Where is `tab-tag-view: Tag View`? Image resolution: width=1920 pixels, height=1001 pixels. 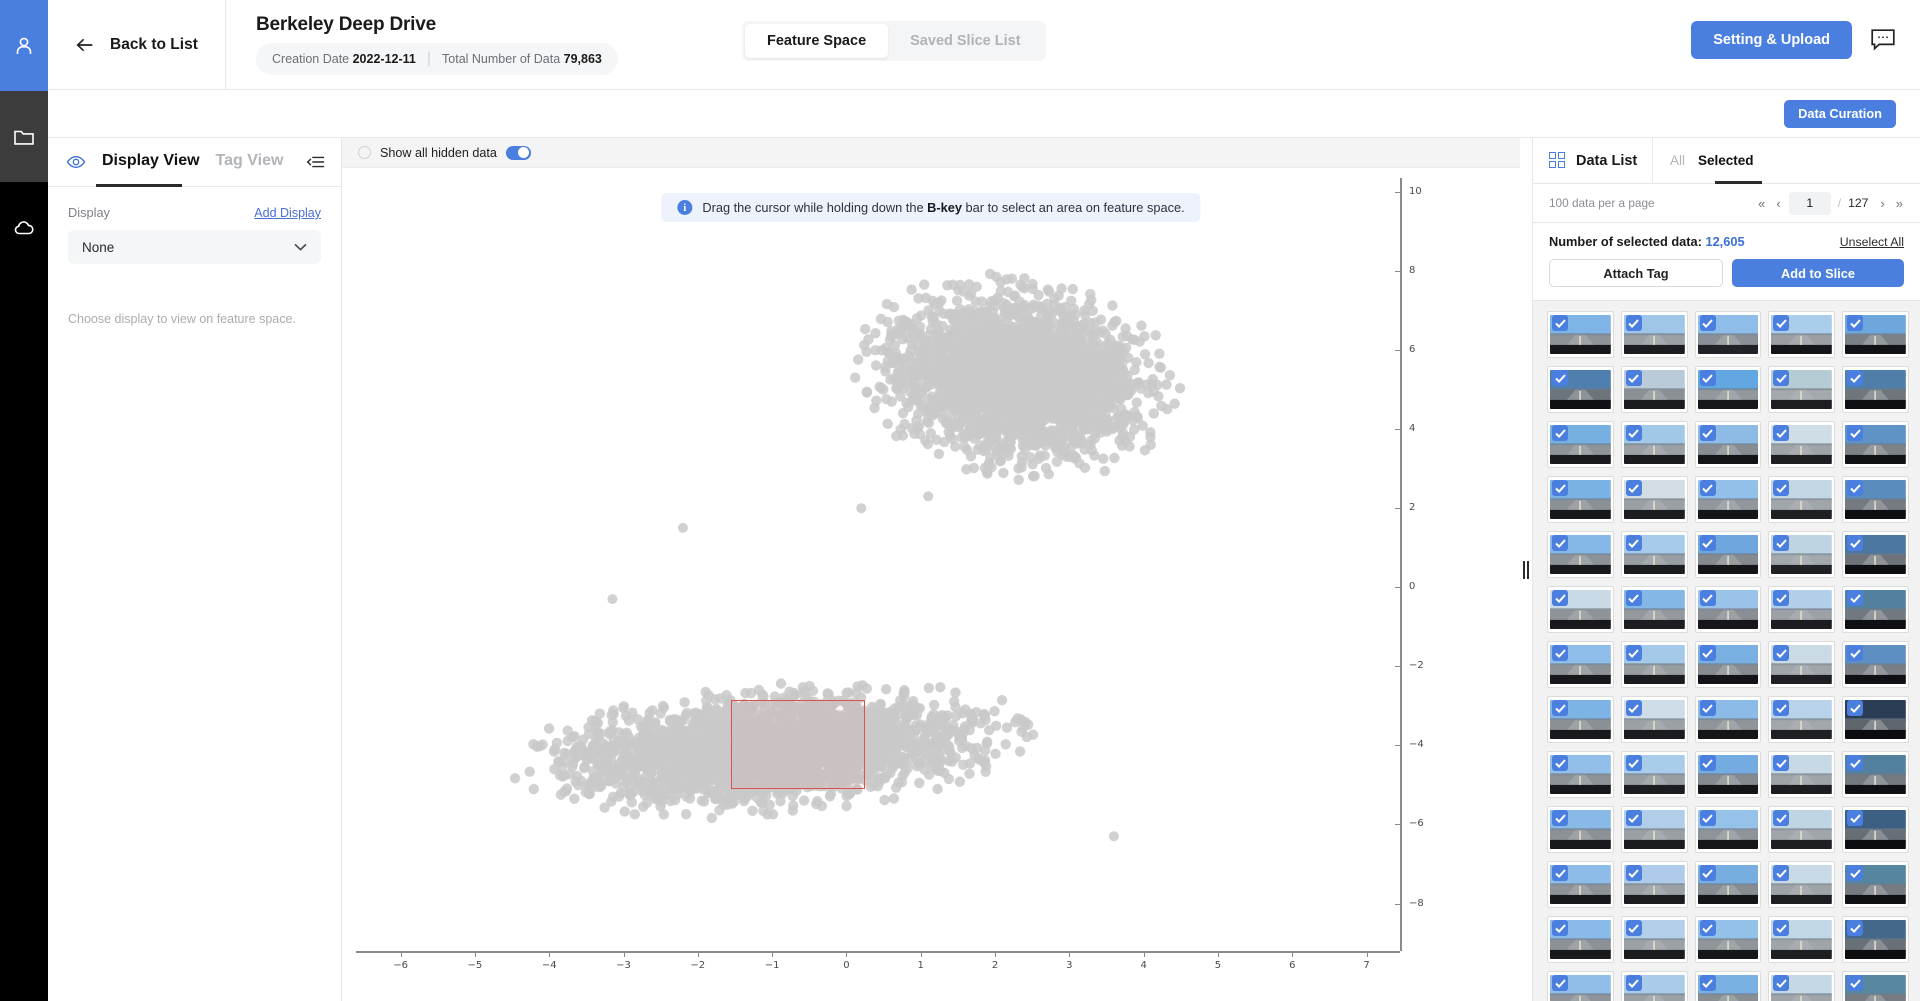
tab-tag-view: Tag View is located at coordinates (250, 162).